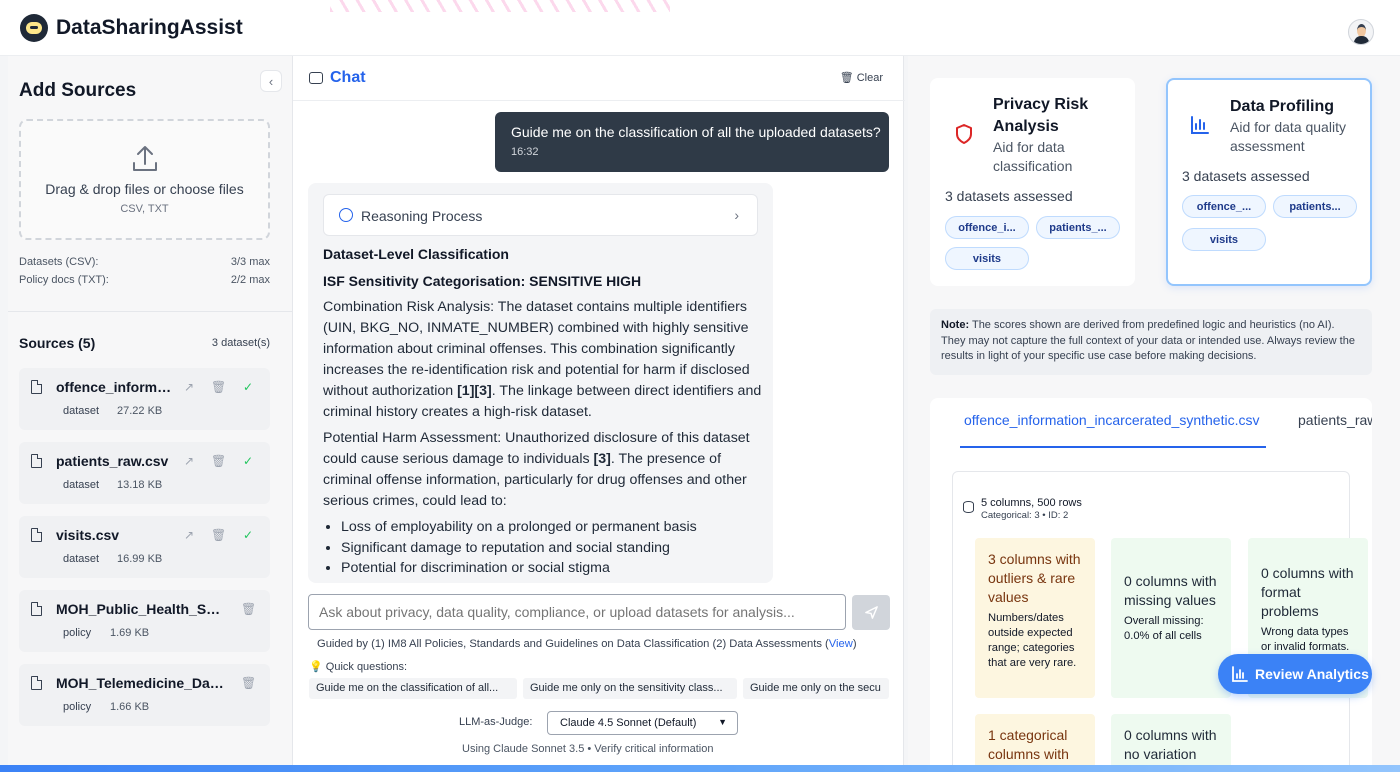 This screenshot has width=1400, height=772. What do you see at coordinates (1041, 115) in the screenshot?
I see `card-title: Privacy Risk Analysis` at bounding box center [1041, 115].